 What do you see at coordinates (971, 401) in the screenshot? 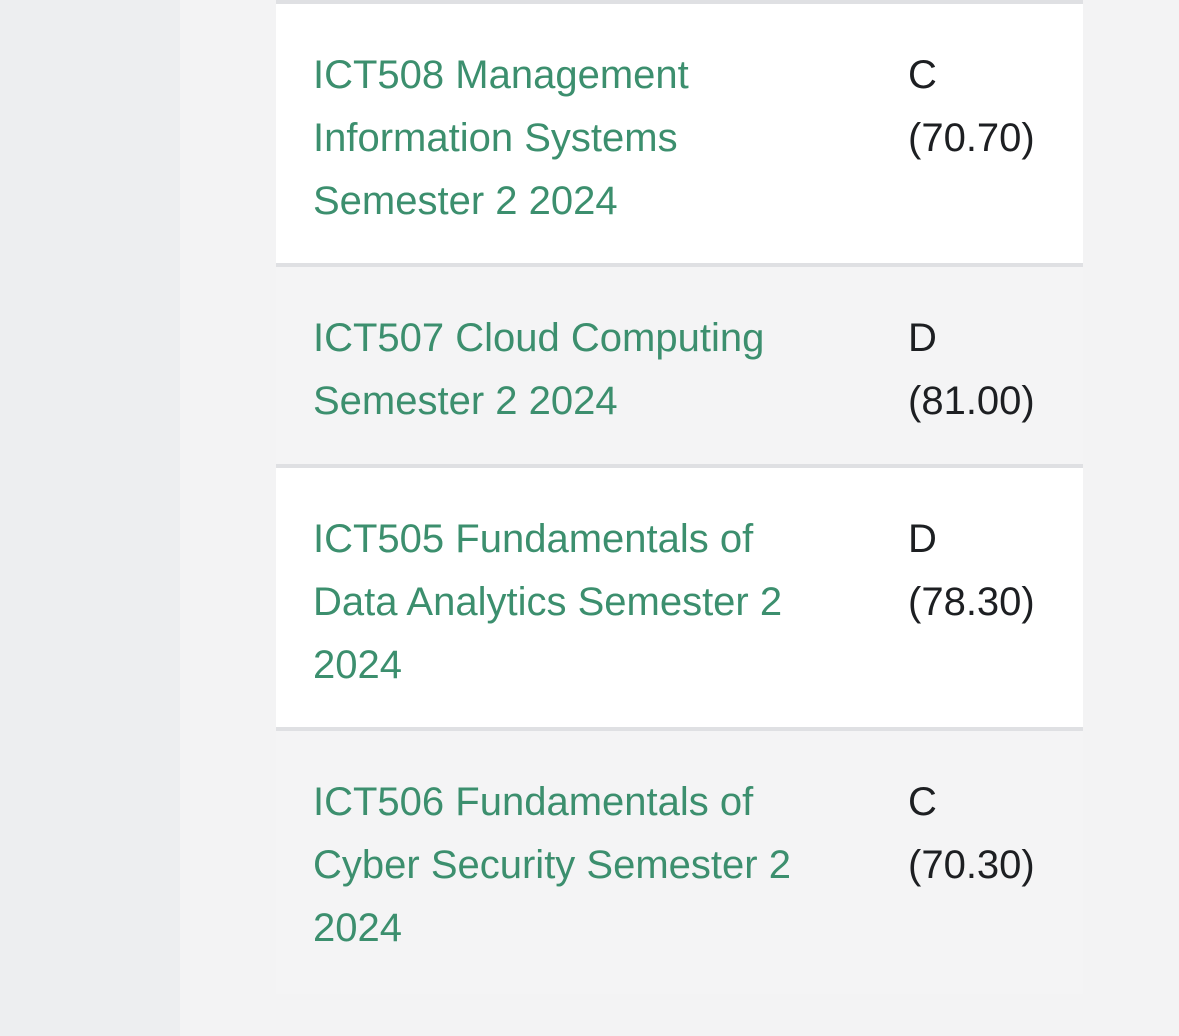
I see `grade-score: (81.00)` at bounding box center [971, 401].